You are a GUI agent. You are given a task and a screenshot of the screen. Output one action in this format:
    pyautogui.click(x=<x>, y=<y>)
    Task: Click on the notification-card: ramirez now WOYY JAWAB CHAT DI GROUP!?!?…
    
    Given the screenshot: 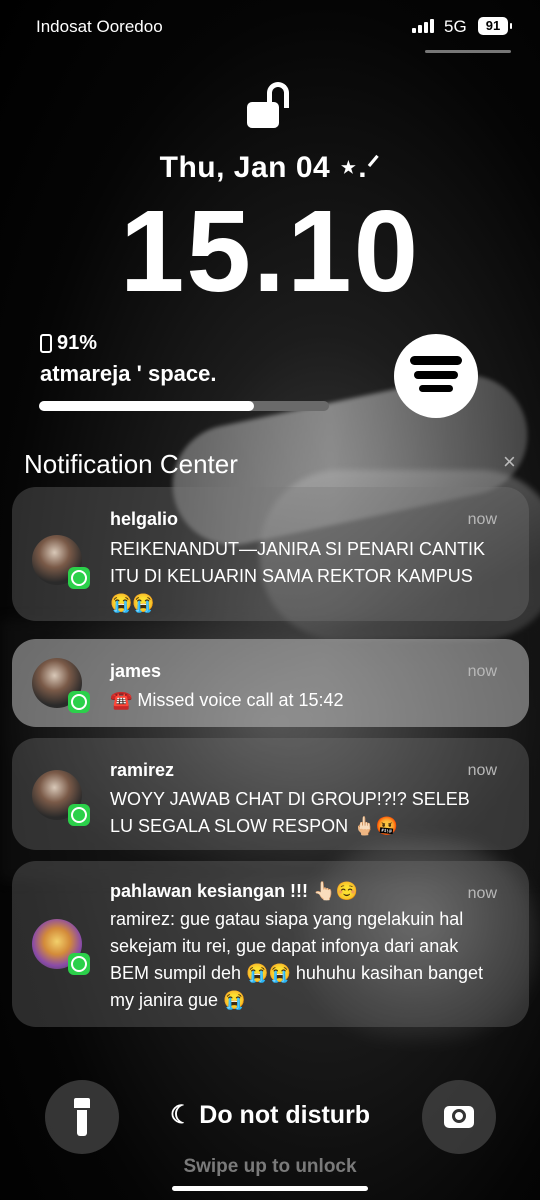 What is the action you would take?
    pyautogui.click(x=270, y=794)
    